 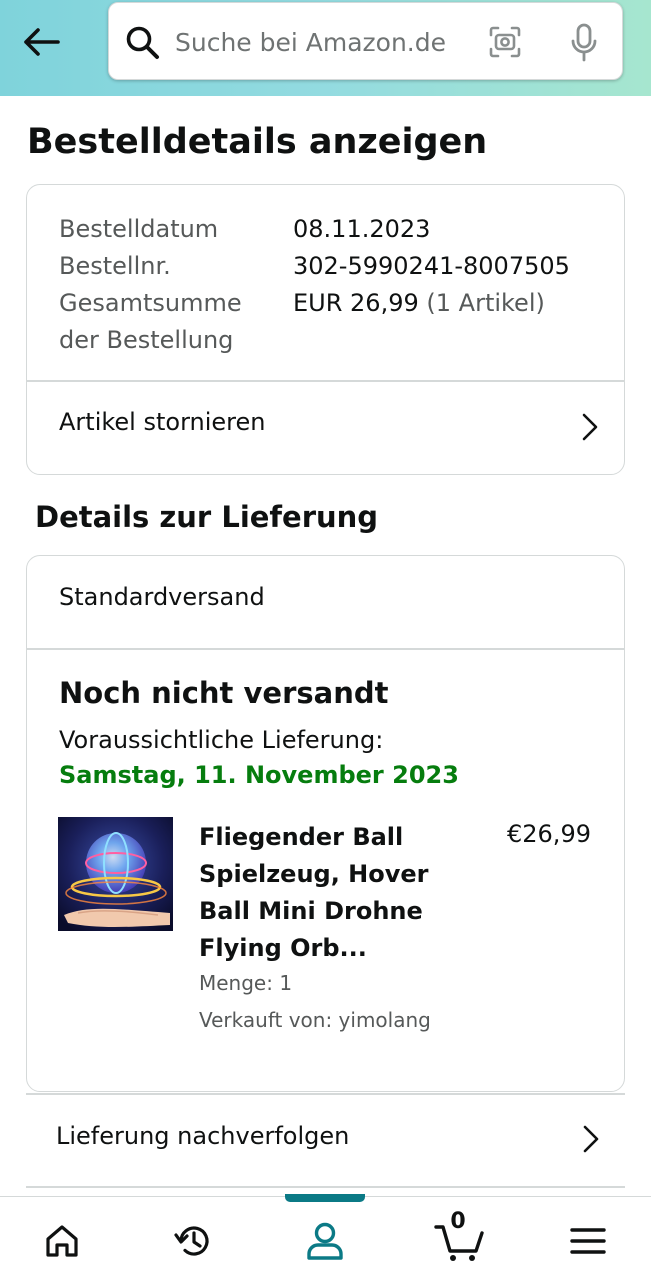 I want to click on order-total-amount: EUR 26,99, so click(x=356, y=303).